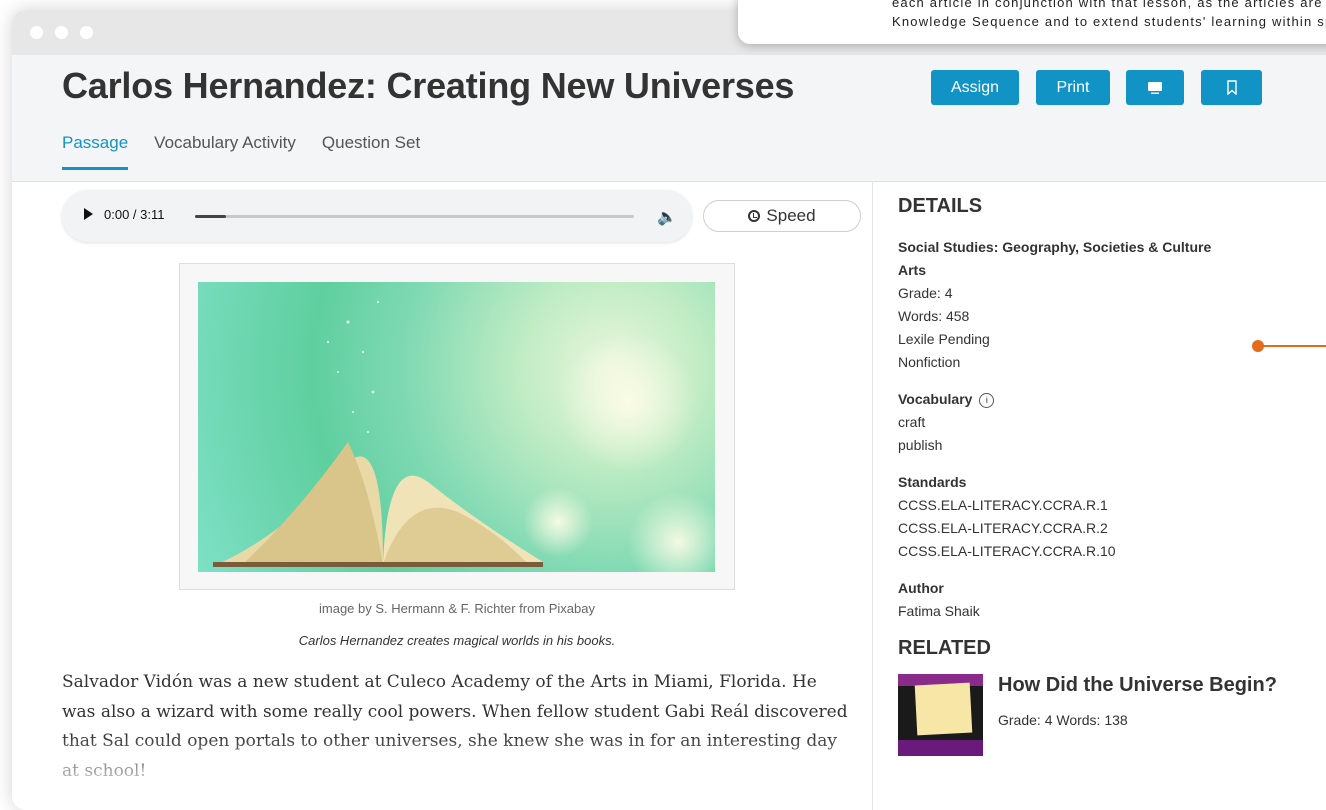 This screenshot has height=810, width=1326. Describe the element at coordinates (929, 362) in the screenshot. I see `genre-value: Nonfiction` at that location.